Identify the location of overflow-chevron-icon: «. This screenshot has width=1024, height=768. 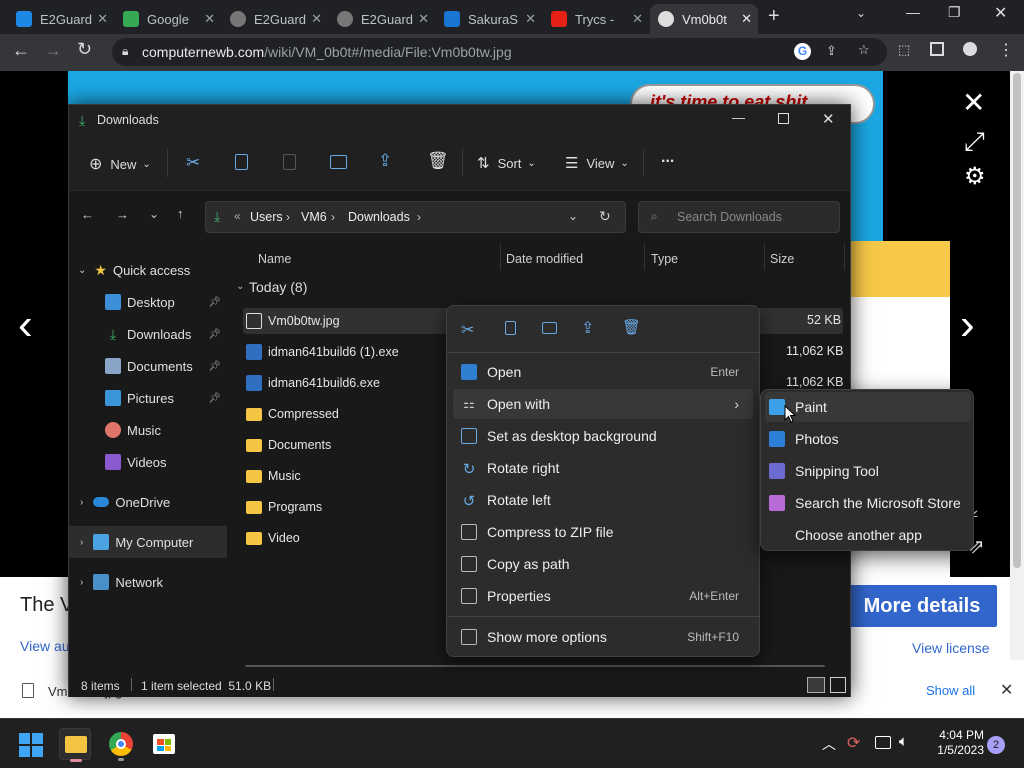
(237, 216).